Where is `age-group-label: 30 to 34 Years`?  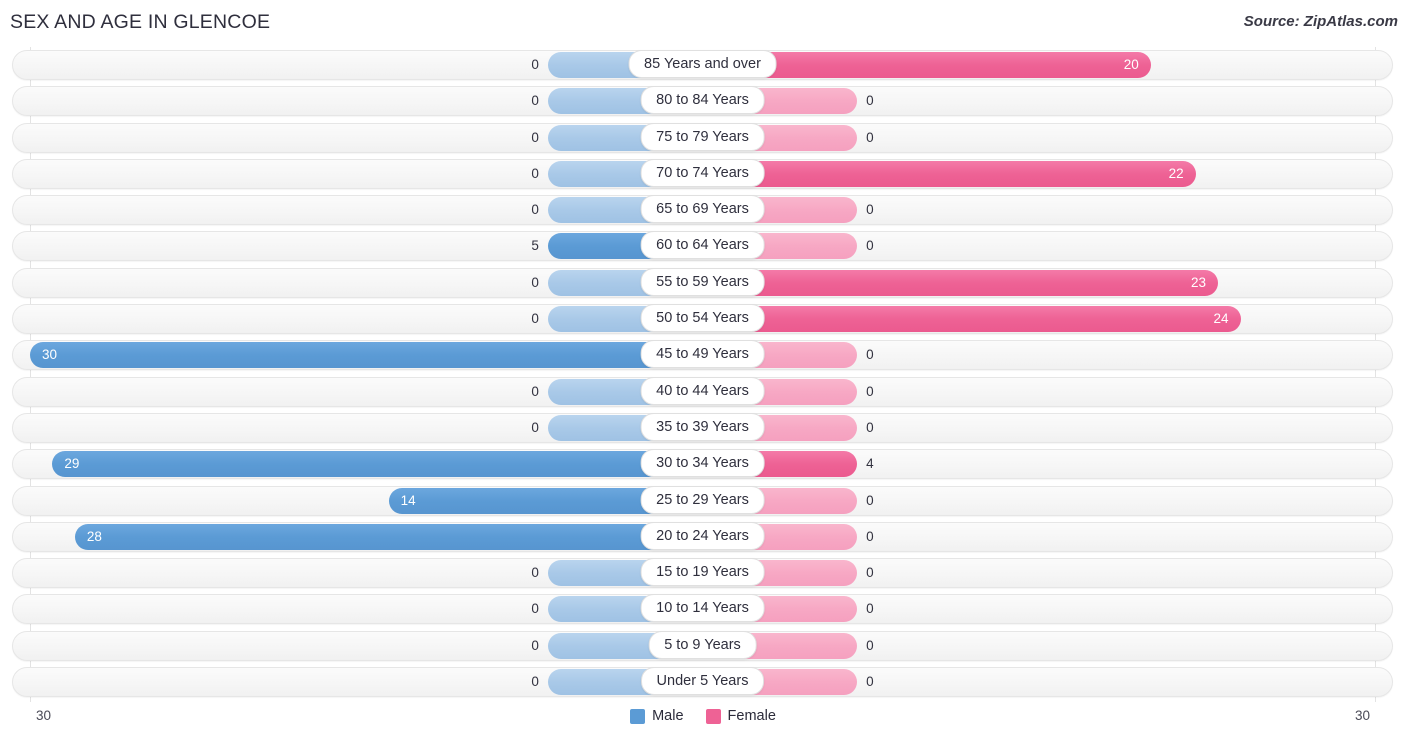 age-group-label: 30 to 34 Years is located at coordinates (702, 463).